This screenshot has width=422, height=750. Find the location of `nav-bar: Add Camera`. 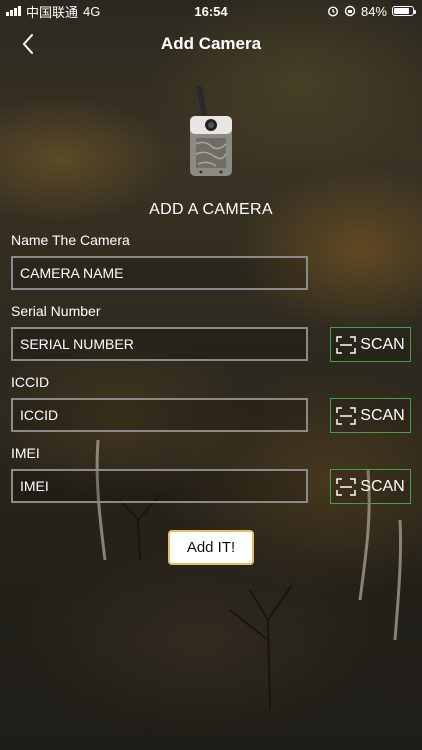

nav-bar: Add Camera is located at coordinates (211, 44).